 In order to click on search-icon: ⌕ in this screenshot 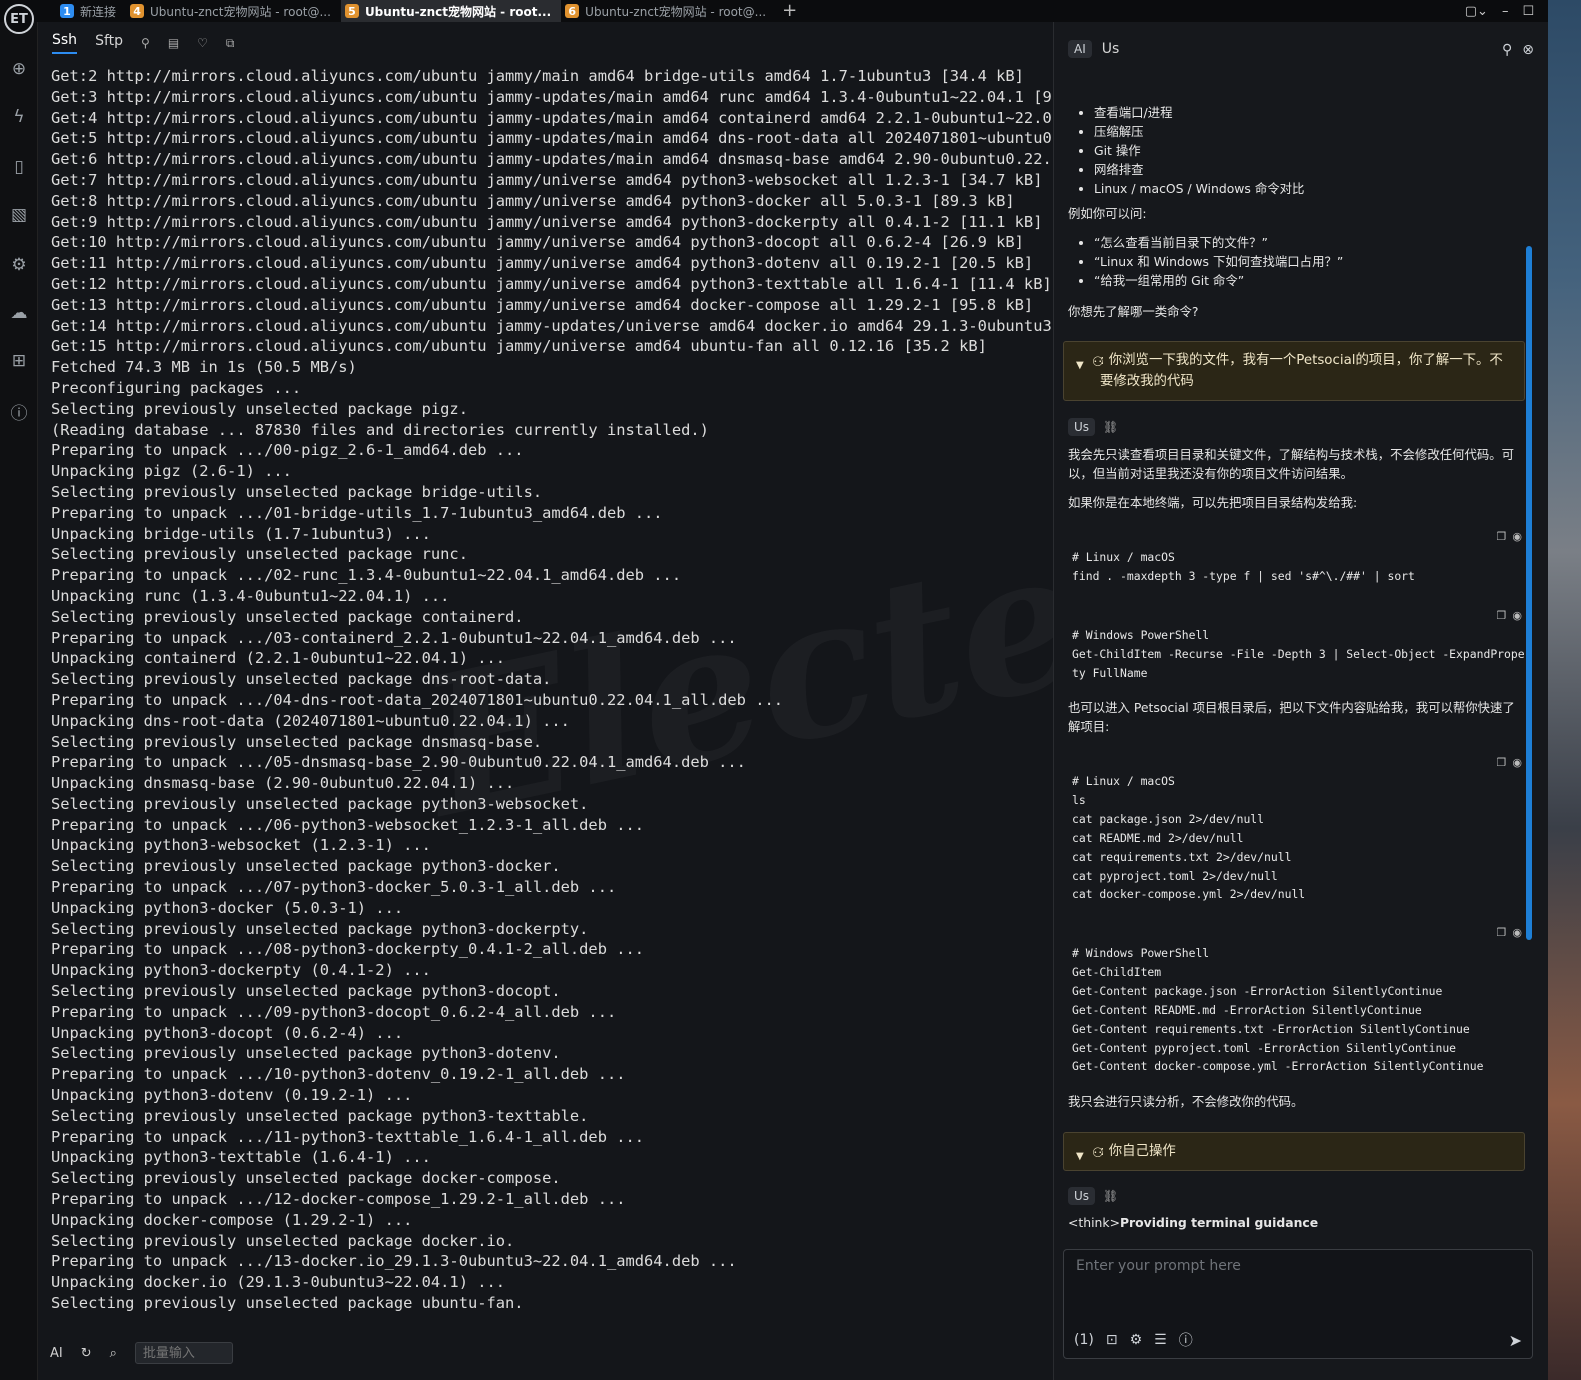, I will do `click(113, 1353)`.